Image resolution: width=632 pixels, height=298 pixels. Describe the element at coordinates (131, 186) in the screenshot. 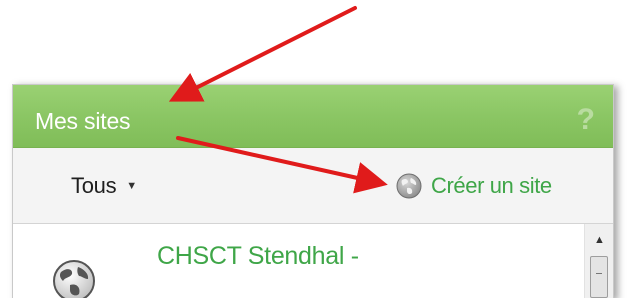

I see `caret-down-icon: ▼` at that location.